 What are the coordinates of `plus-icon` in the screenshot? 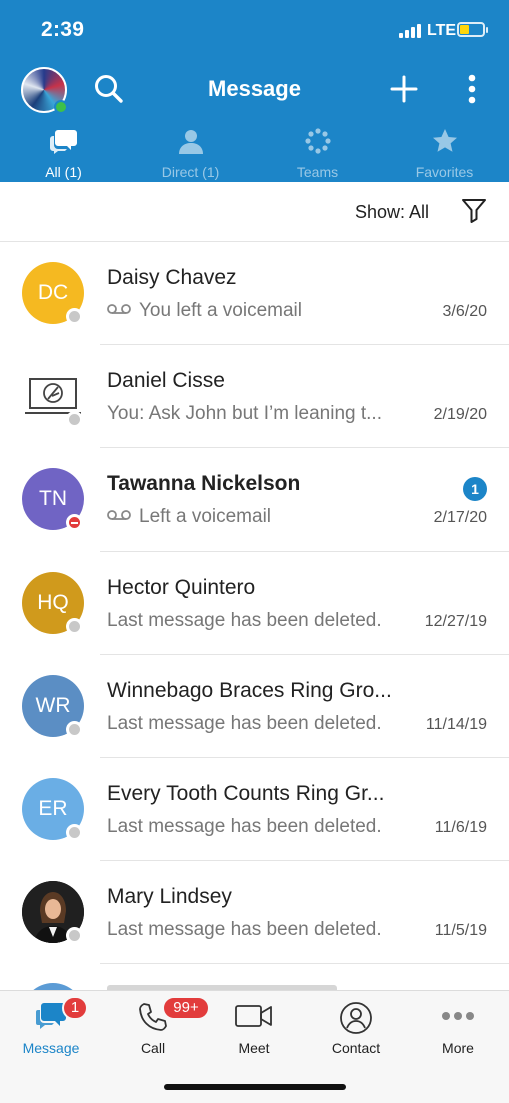 It's located at (404, 89).